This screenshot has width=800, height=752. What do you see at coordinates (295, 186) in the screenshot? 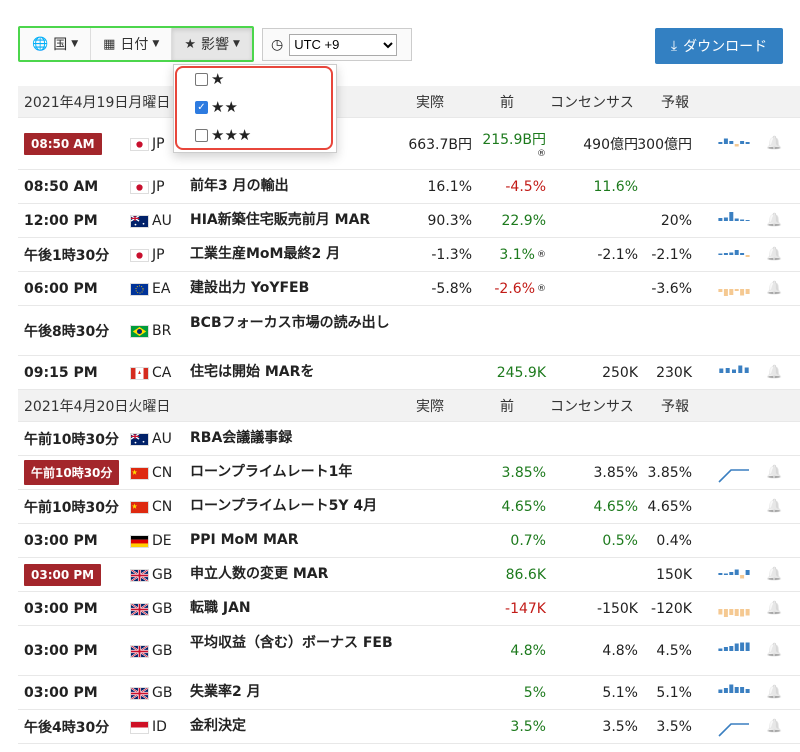
I see `event-name: 前年3 月の輸出` at bounding box center [295, 186].